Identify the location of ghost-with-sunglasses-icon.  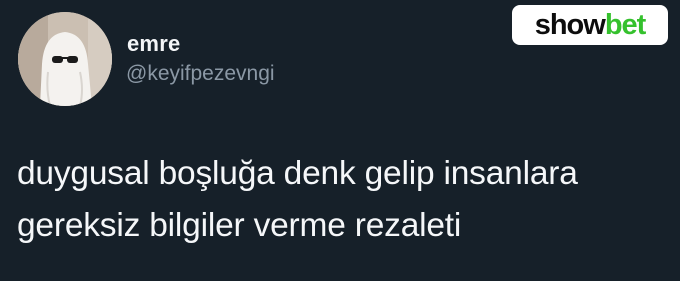
(65, 59).